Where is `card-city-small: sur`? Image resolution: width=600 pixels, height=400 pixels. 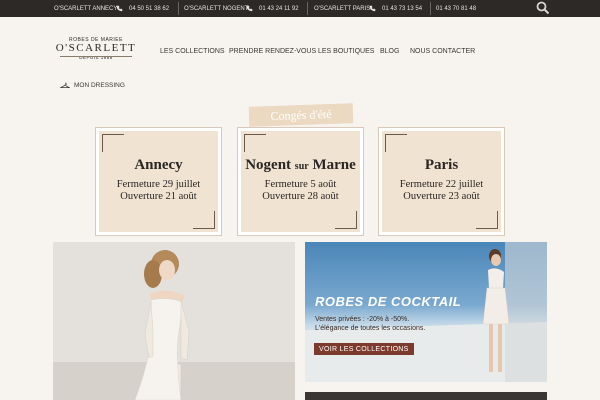
card-city-small: sur is located at coordinates (301, 166).